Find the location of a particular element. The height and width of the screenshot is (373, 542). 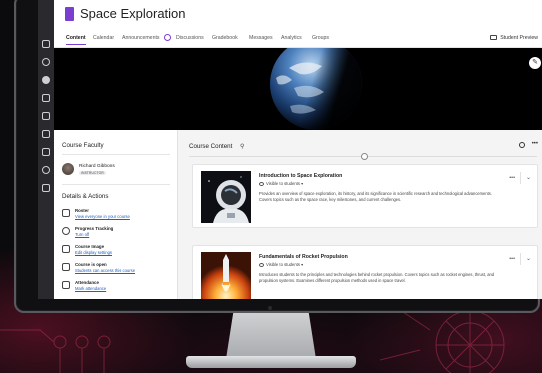

lock-icon is located at coordinates (66, 267).